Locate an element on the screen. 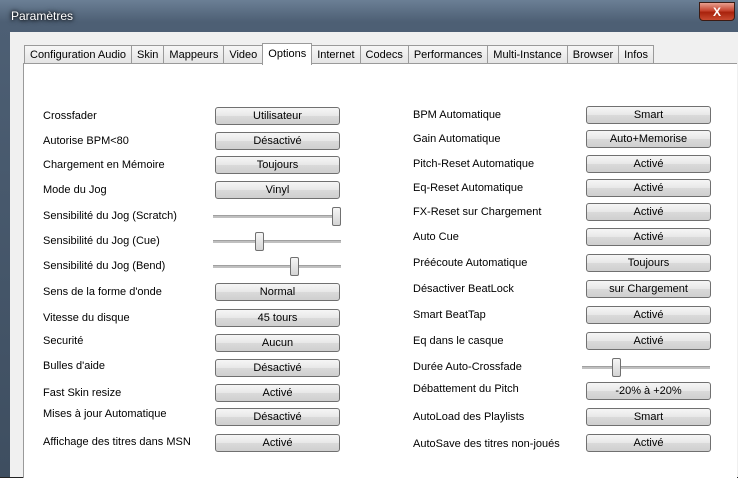  tab-codecs: Codecs is located at coordinates (383, 55).